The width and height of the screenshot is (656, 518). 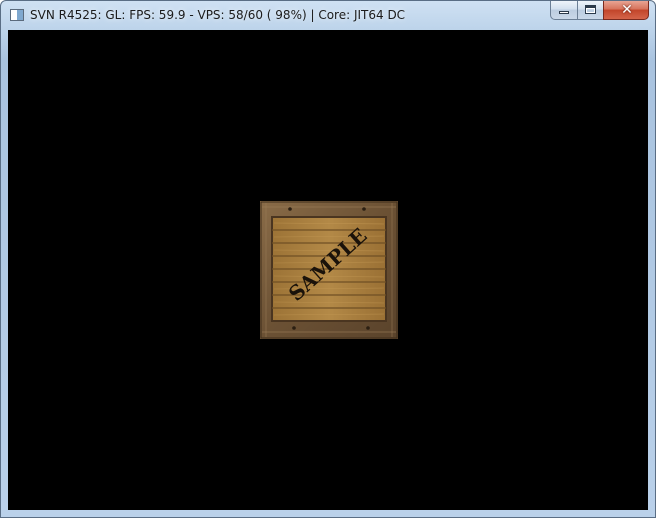 I want to click on minimize-icon, so click(x=564, y=12).